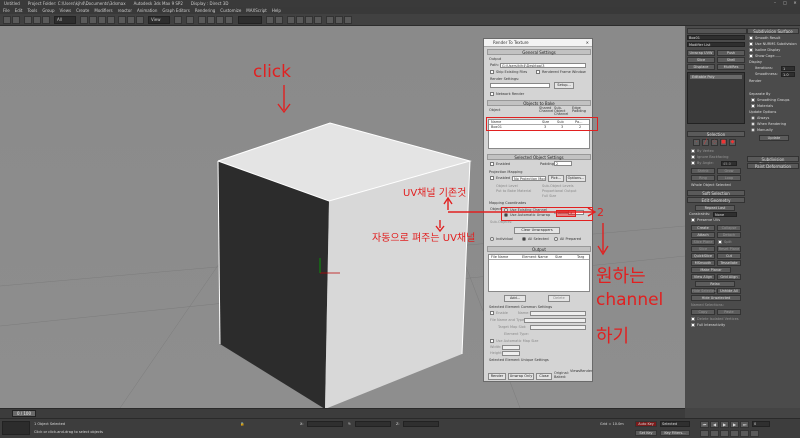 Image resolution: width=800 pixels, height=438 pixels. What do you see at coordinates (537, 230) in the screenshot?
I see `clear-unwrappers-button: Clear Unwrappers` at bounding box center [537, 230].